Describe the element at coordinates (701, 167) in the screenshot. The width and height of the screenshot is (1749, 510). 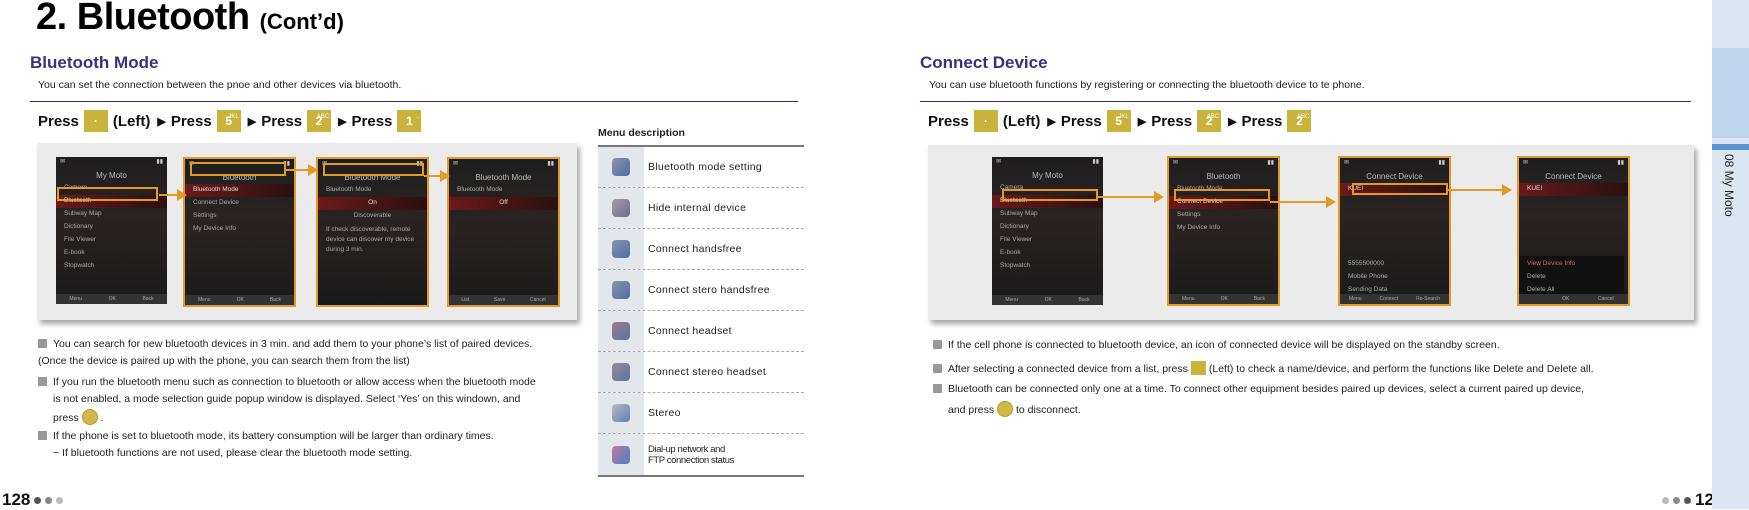
I see `menu-row: Bluetooth mode setting` at that location.